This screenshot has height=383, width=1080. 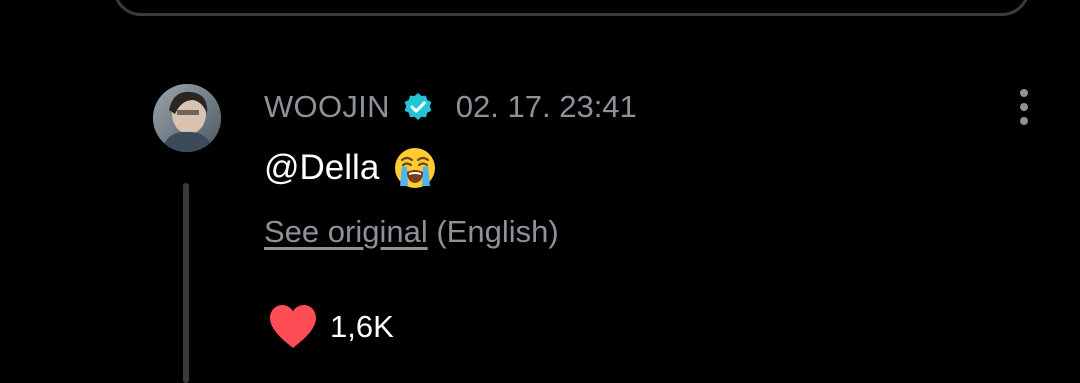 I want to click on verified-badge-icon, so click(x=418, y=106).